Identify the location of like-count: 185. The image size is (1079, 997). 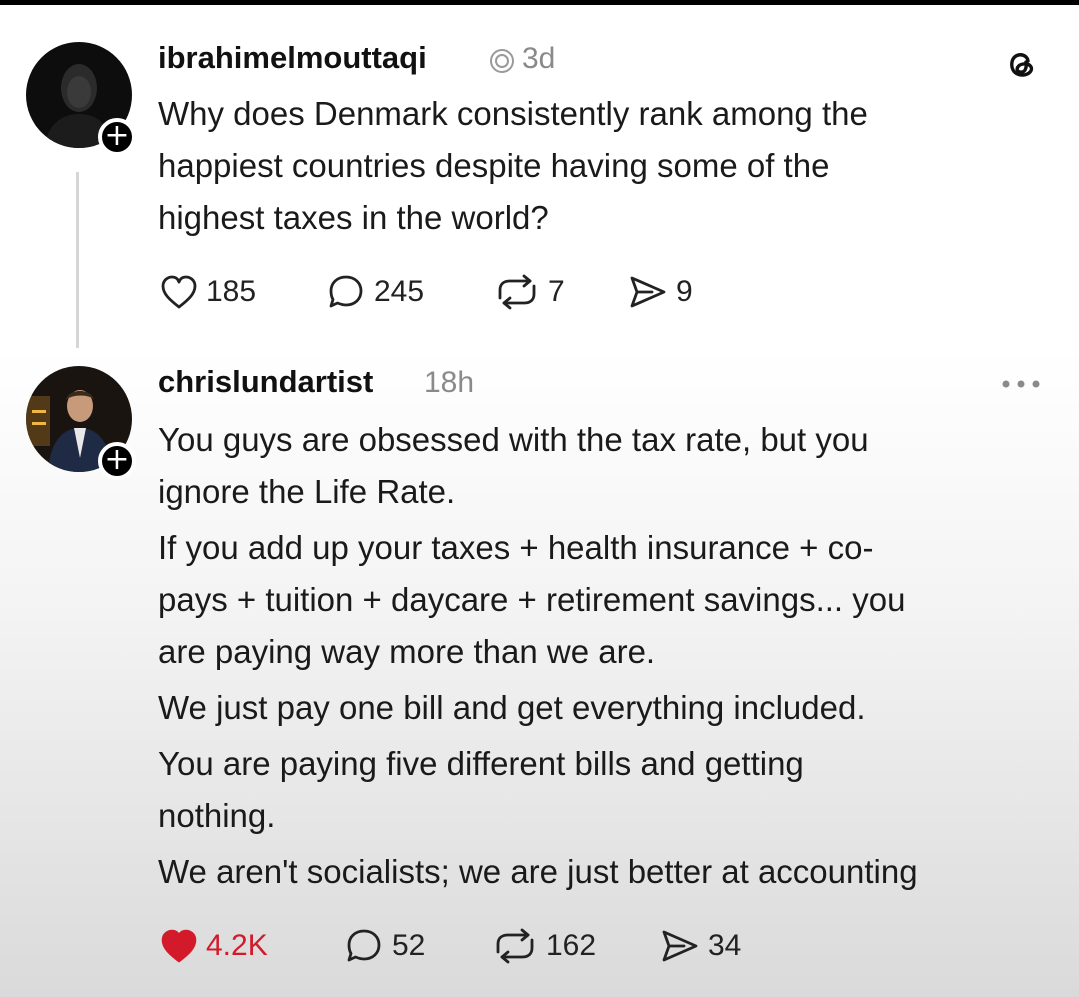
(231, 291).